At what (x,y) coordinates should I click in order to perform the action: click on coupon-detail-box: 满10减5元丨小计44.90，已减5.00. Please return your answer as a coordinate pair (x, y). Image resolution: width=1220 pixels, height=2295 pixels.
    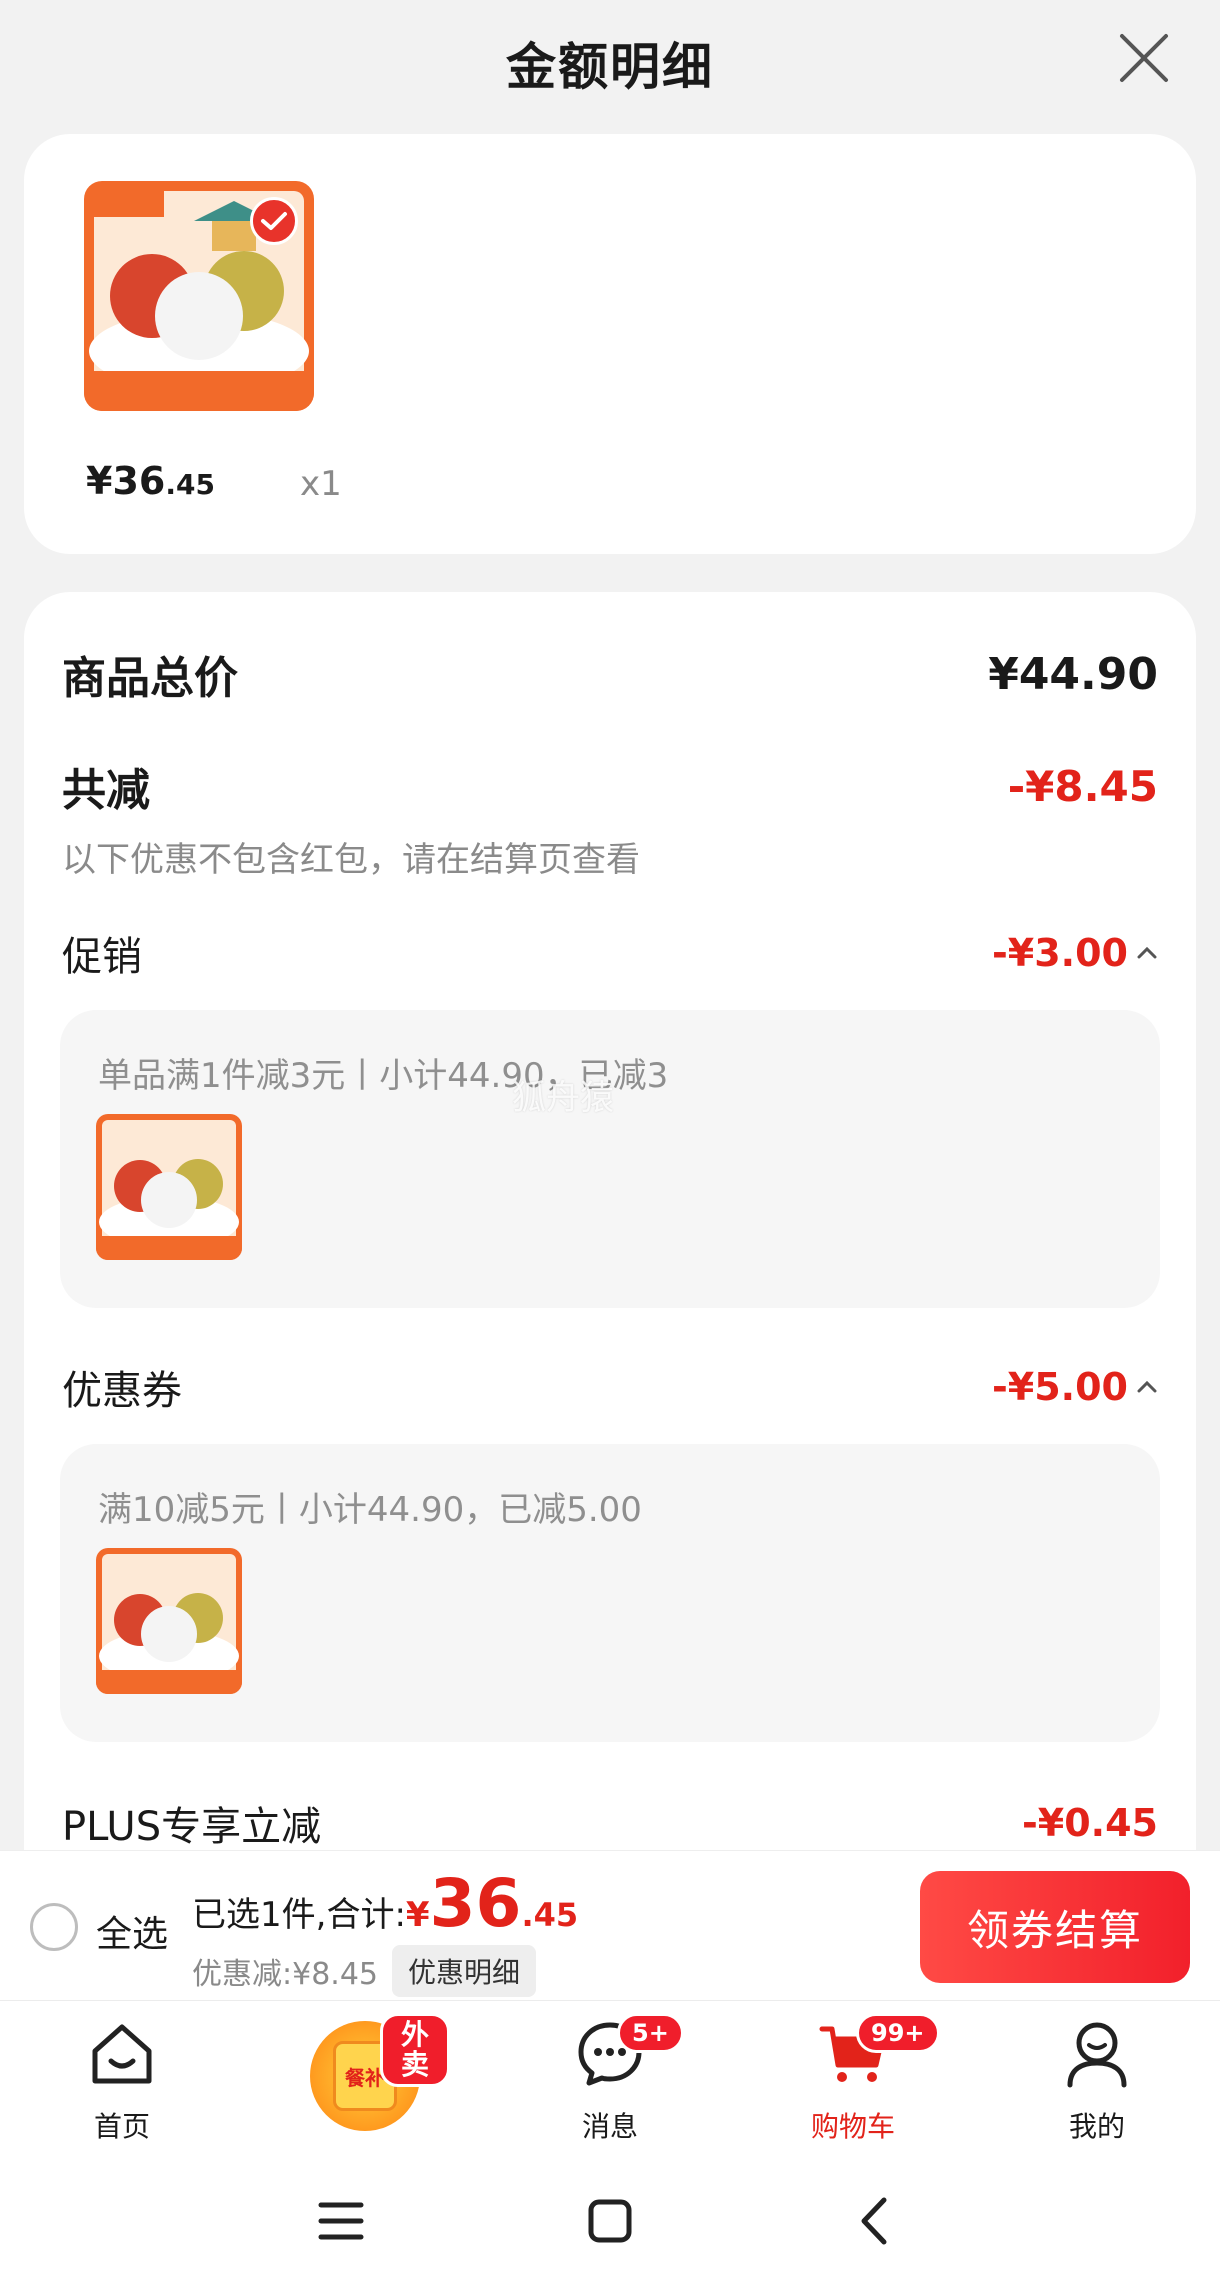
    Looking at the image, I should click on (610, 1593).